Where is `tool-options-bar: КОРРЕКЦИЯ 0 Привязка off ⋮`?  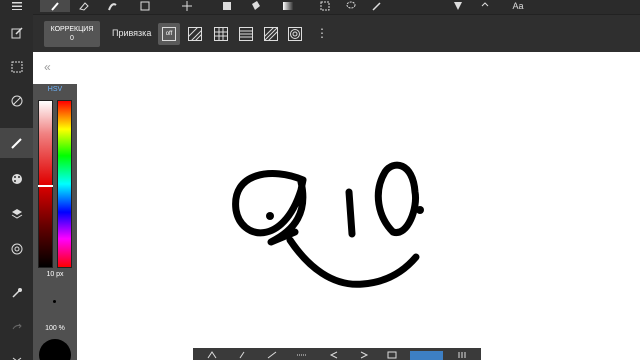
tool-options-bar: КОРРЕКЦИЯ 0 Привязка off ⋮ is located at coordinates (320, 33).